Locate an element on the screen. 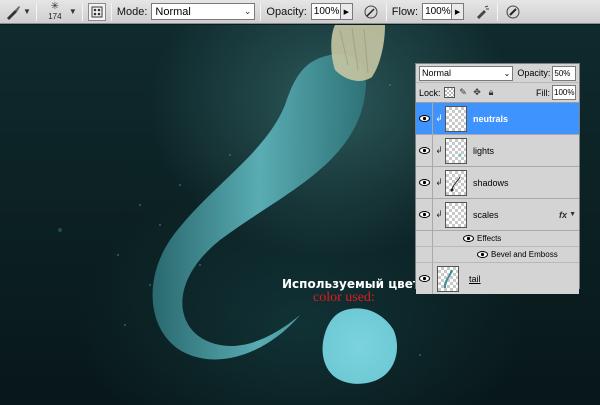 Image resolution: width=600 pixels, height=405 pixels. flow-slider-button: ▶ is located at coordinates (458, 11).